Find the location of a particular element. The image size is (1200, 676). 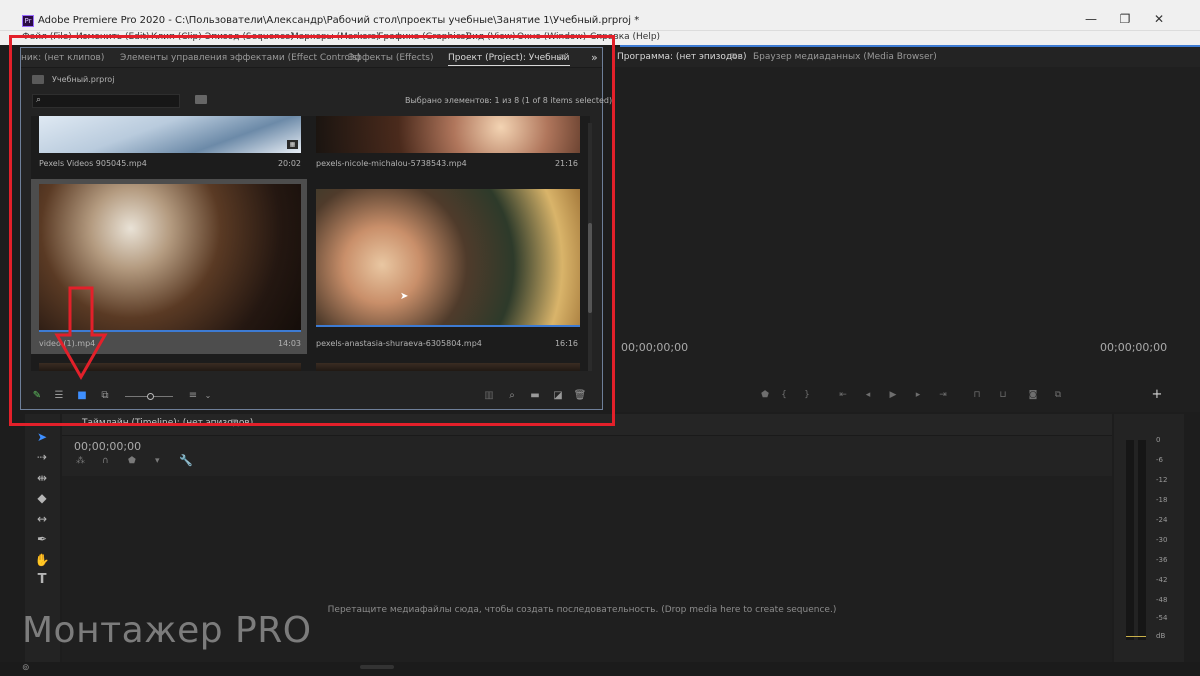

program-tab-menu-icon: ≡ is located at coordinates (733, 56).